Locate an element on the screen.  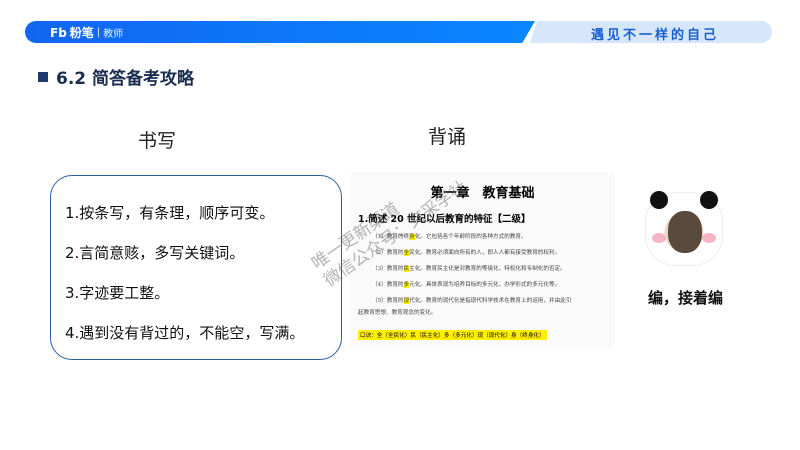
feature-item-post: 民化。教育必须面向所有的人，即人人都有接受教育的权利。 is located at coordinates (485, 253).